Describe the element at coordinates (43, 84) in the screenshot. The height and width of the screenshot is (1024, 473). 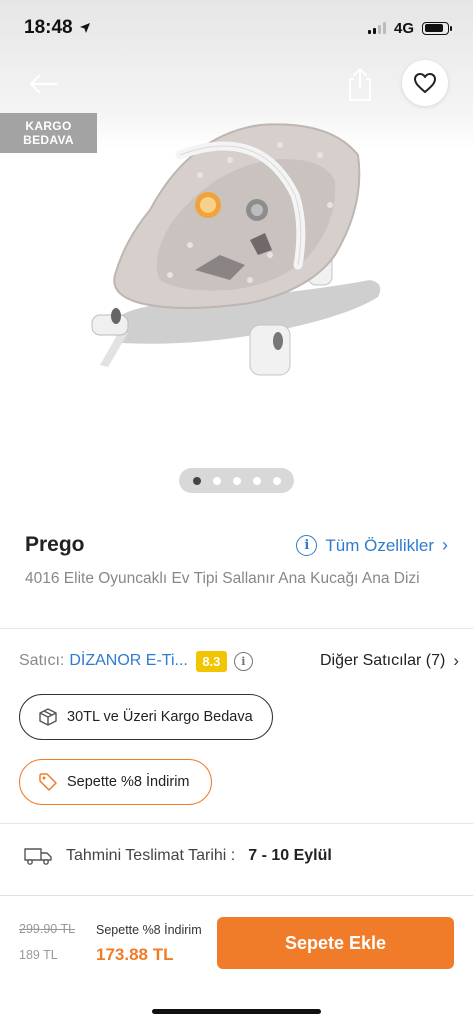
I see `arrow-left-icon` at that location.